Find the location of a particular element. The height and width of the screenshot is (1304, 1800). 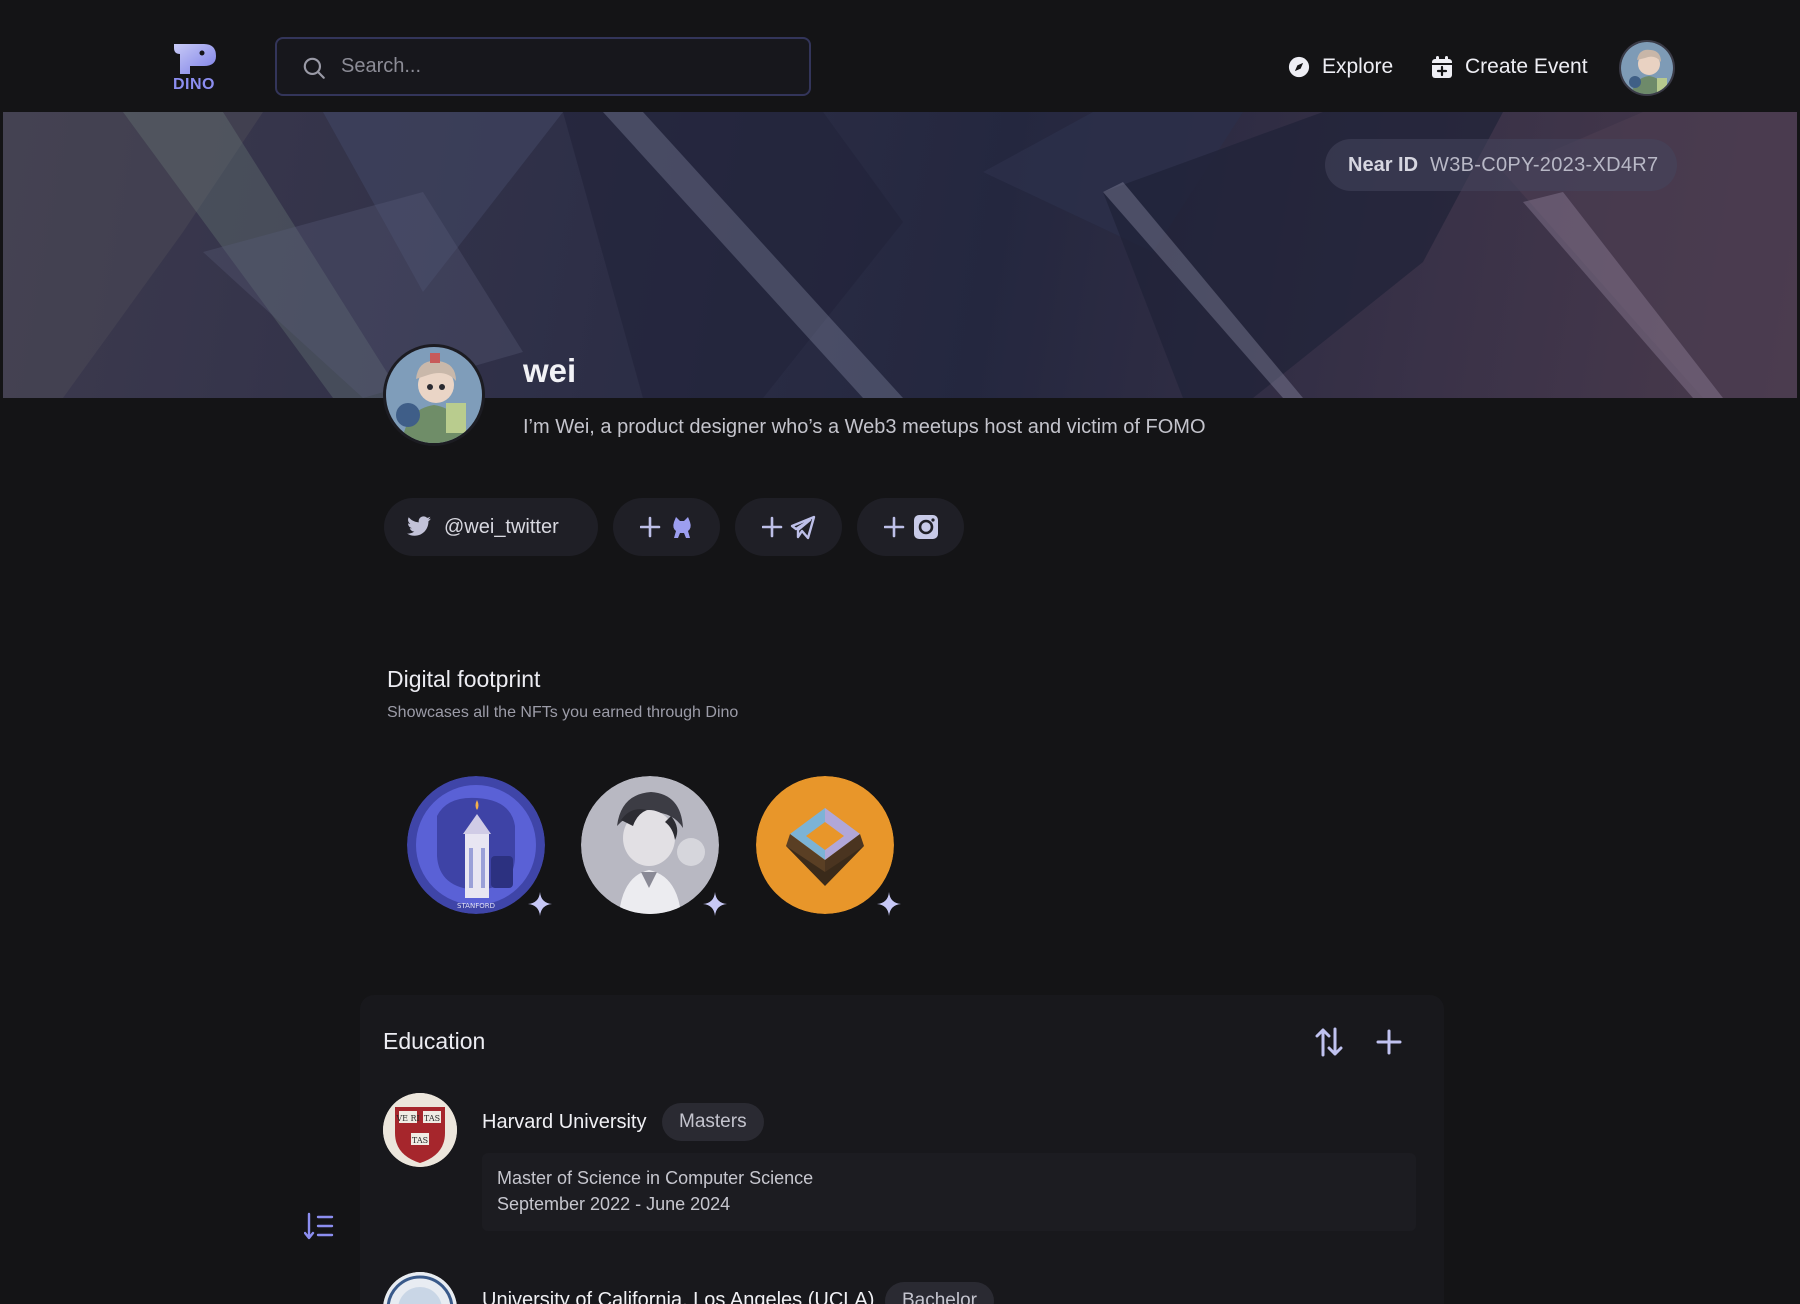

nft-stanford-event: STANFORD is located at coordinates (476, 845).